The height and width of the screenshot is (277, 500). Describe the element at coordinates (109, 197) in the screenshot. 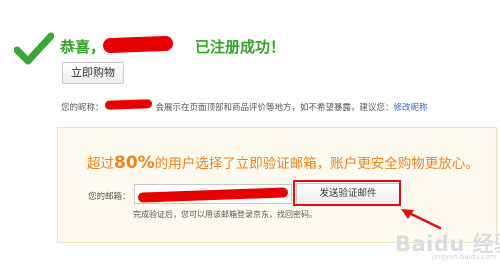

I see `email-label: 您的邮箱：` at that location.